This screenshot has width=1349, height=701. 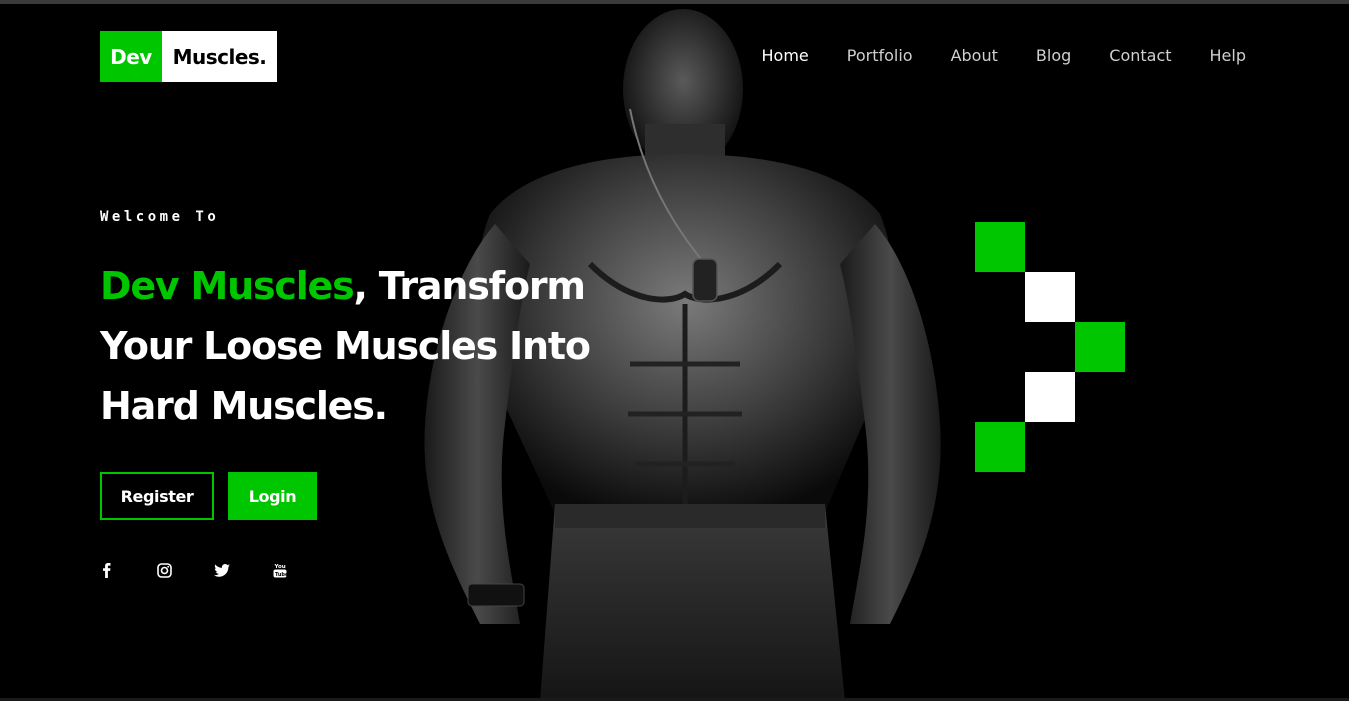 What do you see at coordinates (244, 406) in the screenshot?
I see `headline-part-3: Hard Muscles.` at bounding box center [244, 406].